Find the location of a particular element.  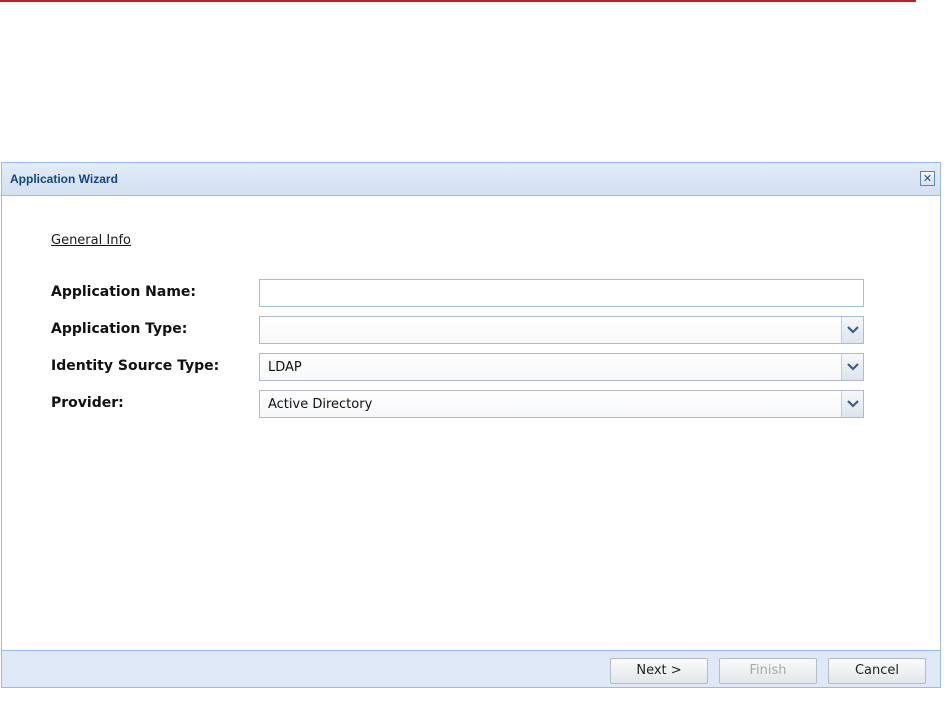

dialog-titlebar: Application Wizard ✕ is located at coordinates (471, 179).